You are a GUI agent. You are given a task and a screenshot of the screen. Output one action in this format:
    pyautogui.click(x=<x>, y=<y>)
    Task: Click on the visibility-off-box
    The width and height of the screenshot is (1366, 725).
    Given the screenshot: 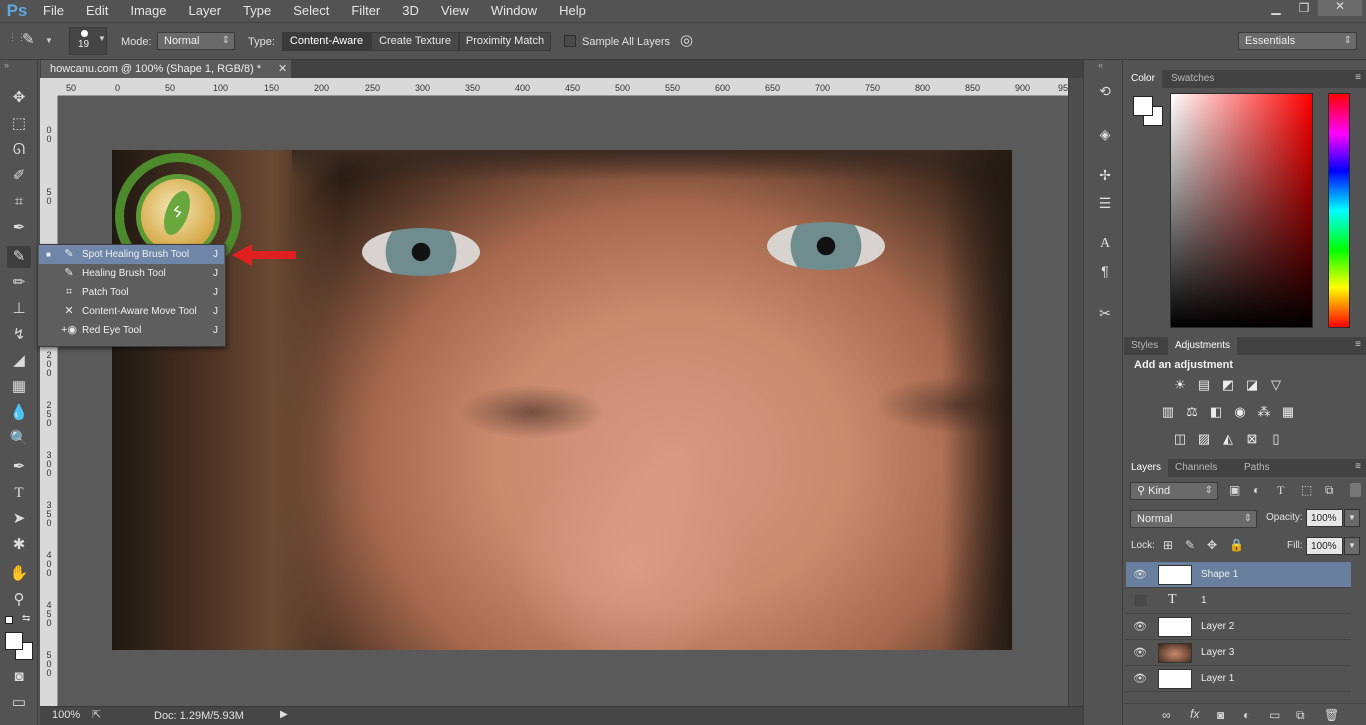 What is the action you would take?
    pyautogui.click(x=1140, y=600)
    